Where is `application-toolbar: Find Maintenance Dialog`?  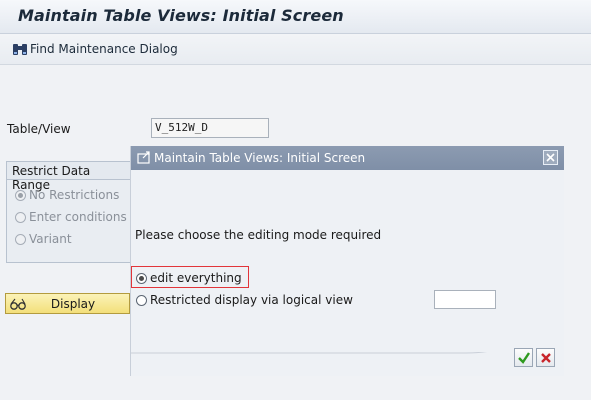
application-toolbar: Find Maintenance Dialog is located at coordinates (295, 49).